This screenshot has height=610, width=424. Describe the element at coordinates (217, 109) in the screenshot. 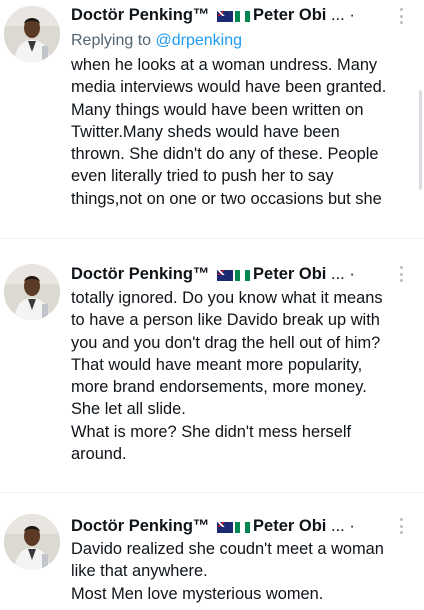

I see `tweet-text-line: Many things would have been written on` at that location.